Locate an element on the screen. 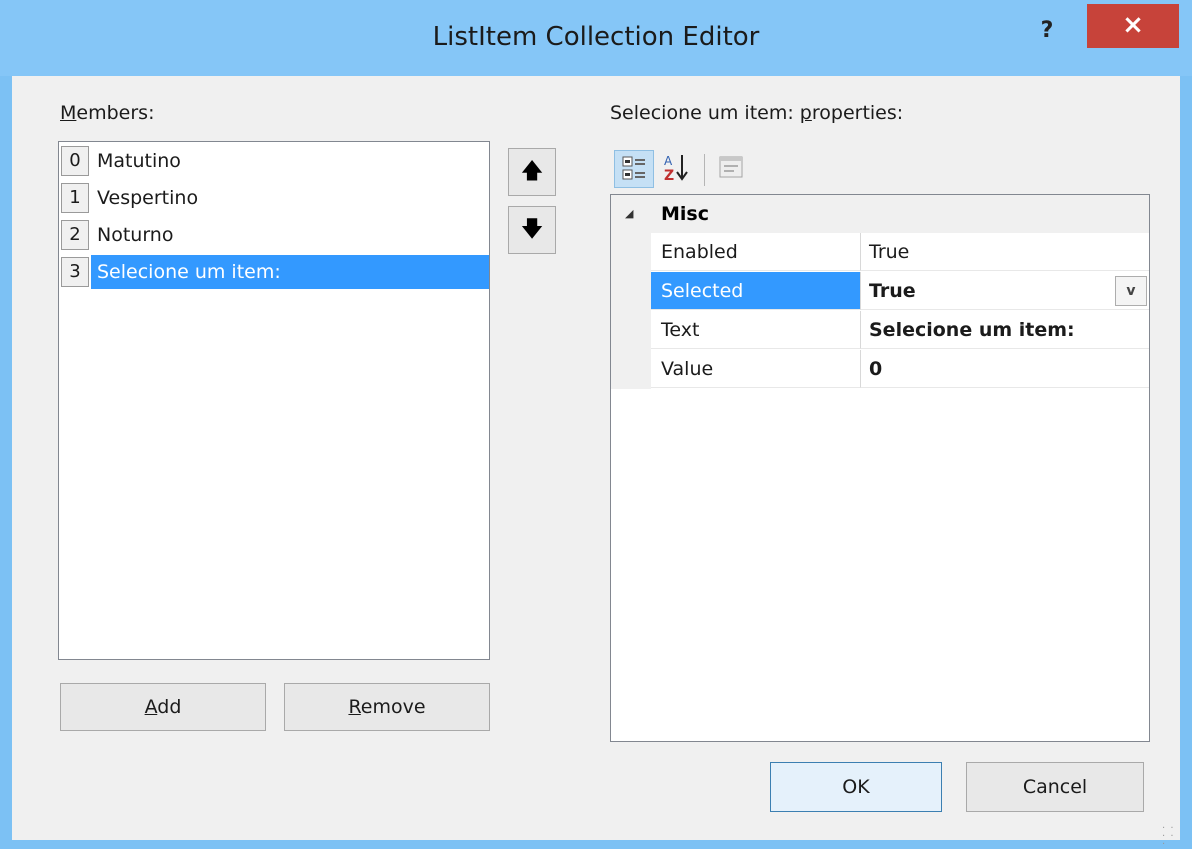 The height and width of the screenshot is (849, 1192). help-button: ? is located at coordinates (1047, 31).